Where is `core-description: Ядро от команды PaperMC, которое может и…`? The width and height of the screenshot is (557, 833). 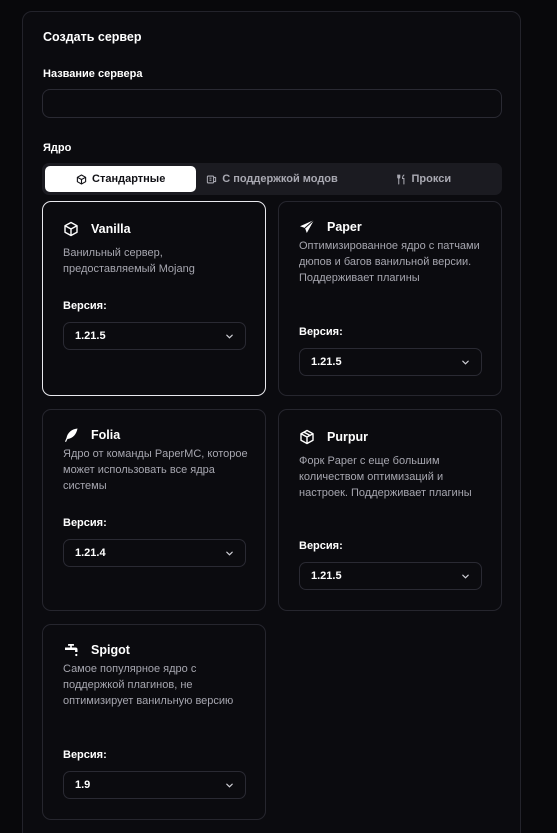 core-description: Ядро от команды PaperMC, которое может и… is located at coordinates (155, 470).